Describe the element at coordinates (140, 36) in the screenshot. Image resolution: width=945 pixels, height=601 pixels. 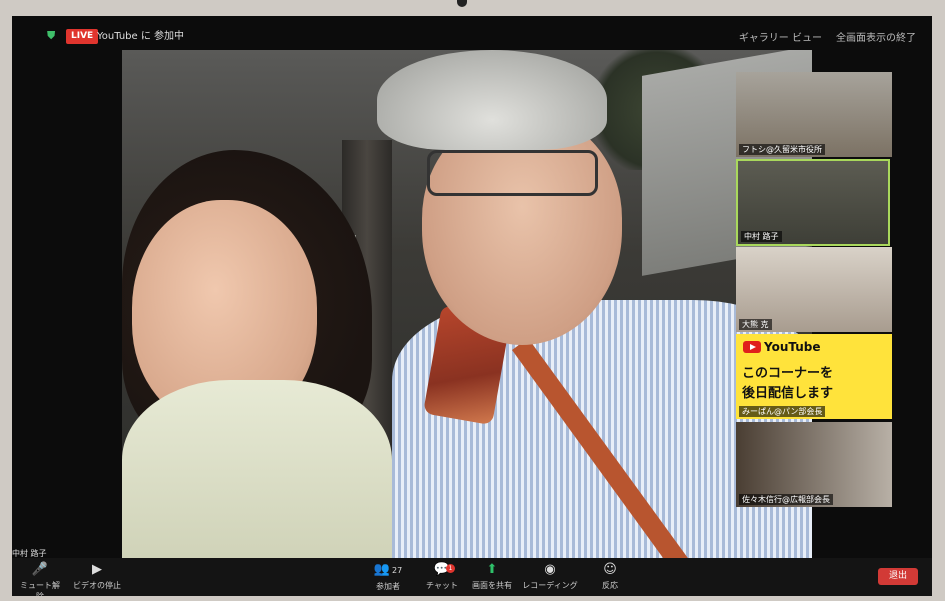
I see `live-status-dropdown: YouTube に 参加中` at that location.